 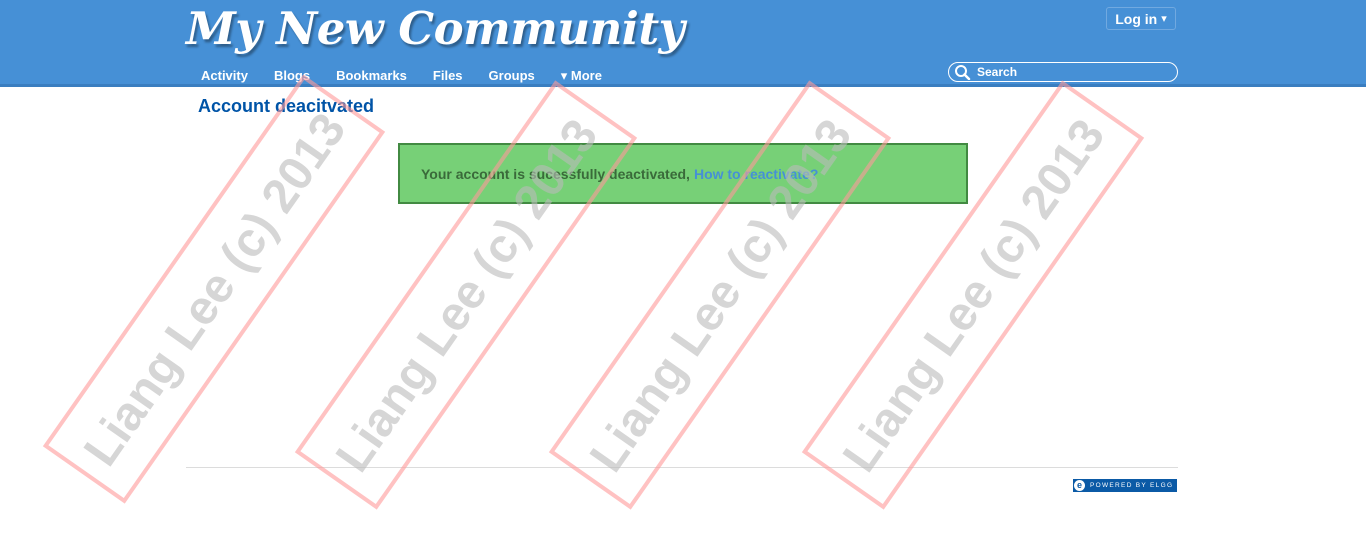 I want to click on nav-item-groups: Groups, so click(x=512, y=75).